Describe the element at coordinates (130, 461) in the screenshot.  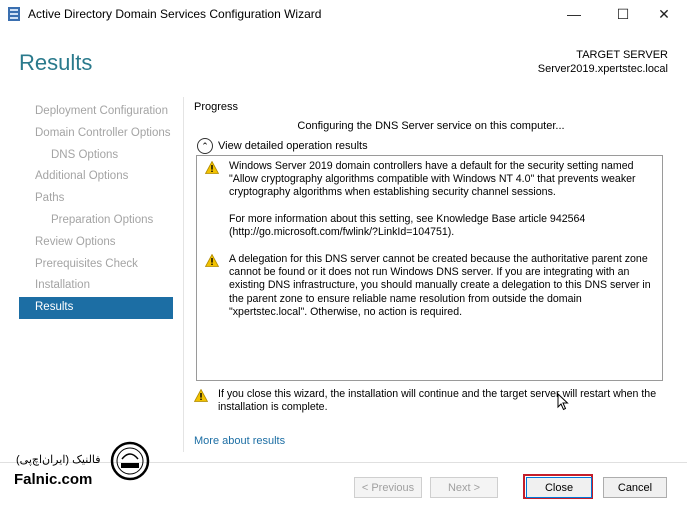
I see `iranhp-seal-icon` at that location.